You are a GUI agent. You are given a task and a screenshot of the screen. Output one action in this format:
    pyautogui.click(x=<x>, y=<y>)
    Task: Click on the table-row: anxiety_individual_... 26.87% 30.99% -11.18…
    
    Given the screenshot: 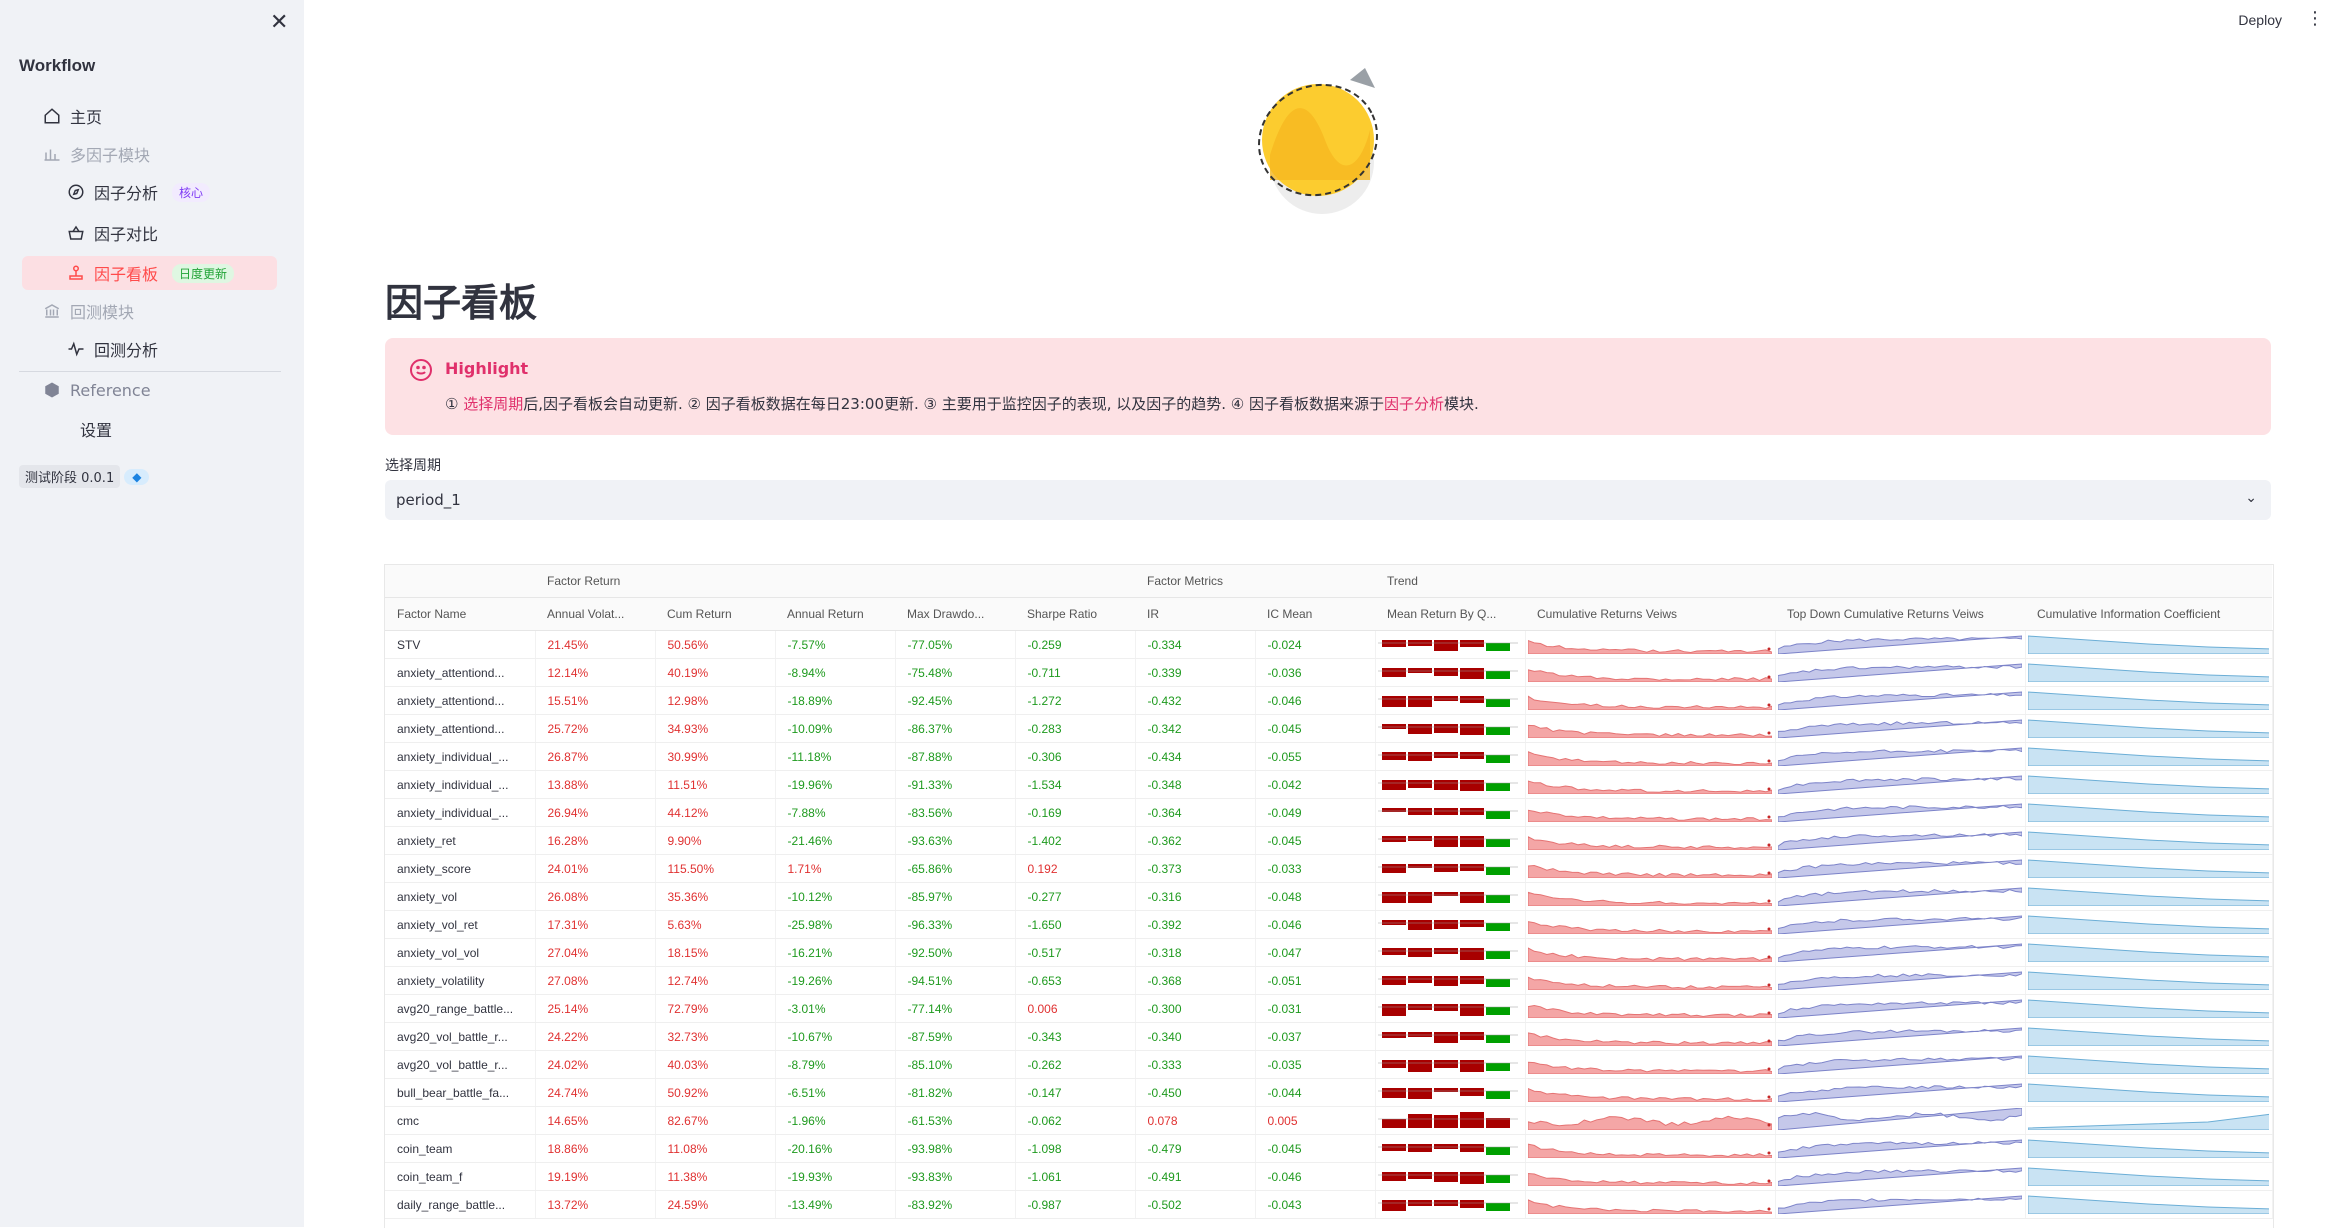 What is the action you would take?
    pyautogui.click(x=1329, y=756)
    